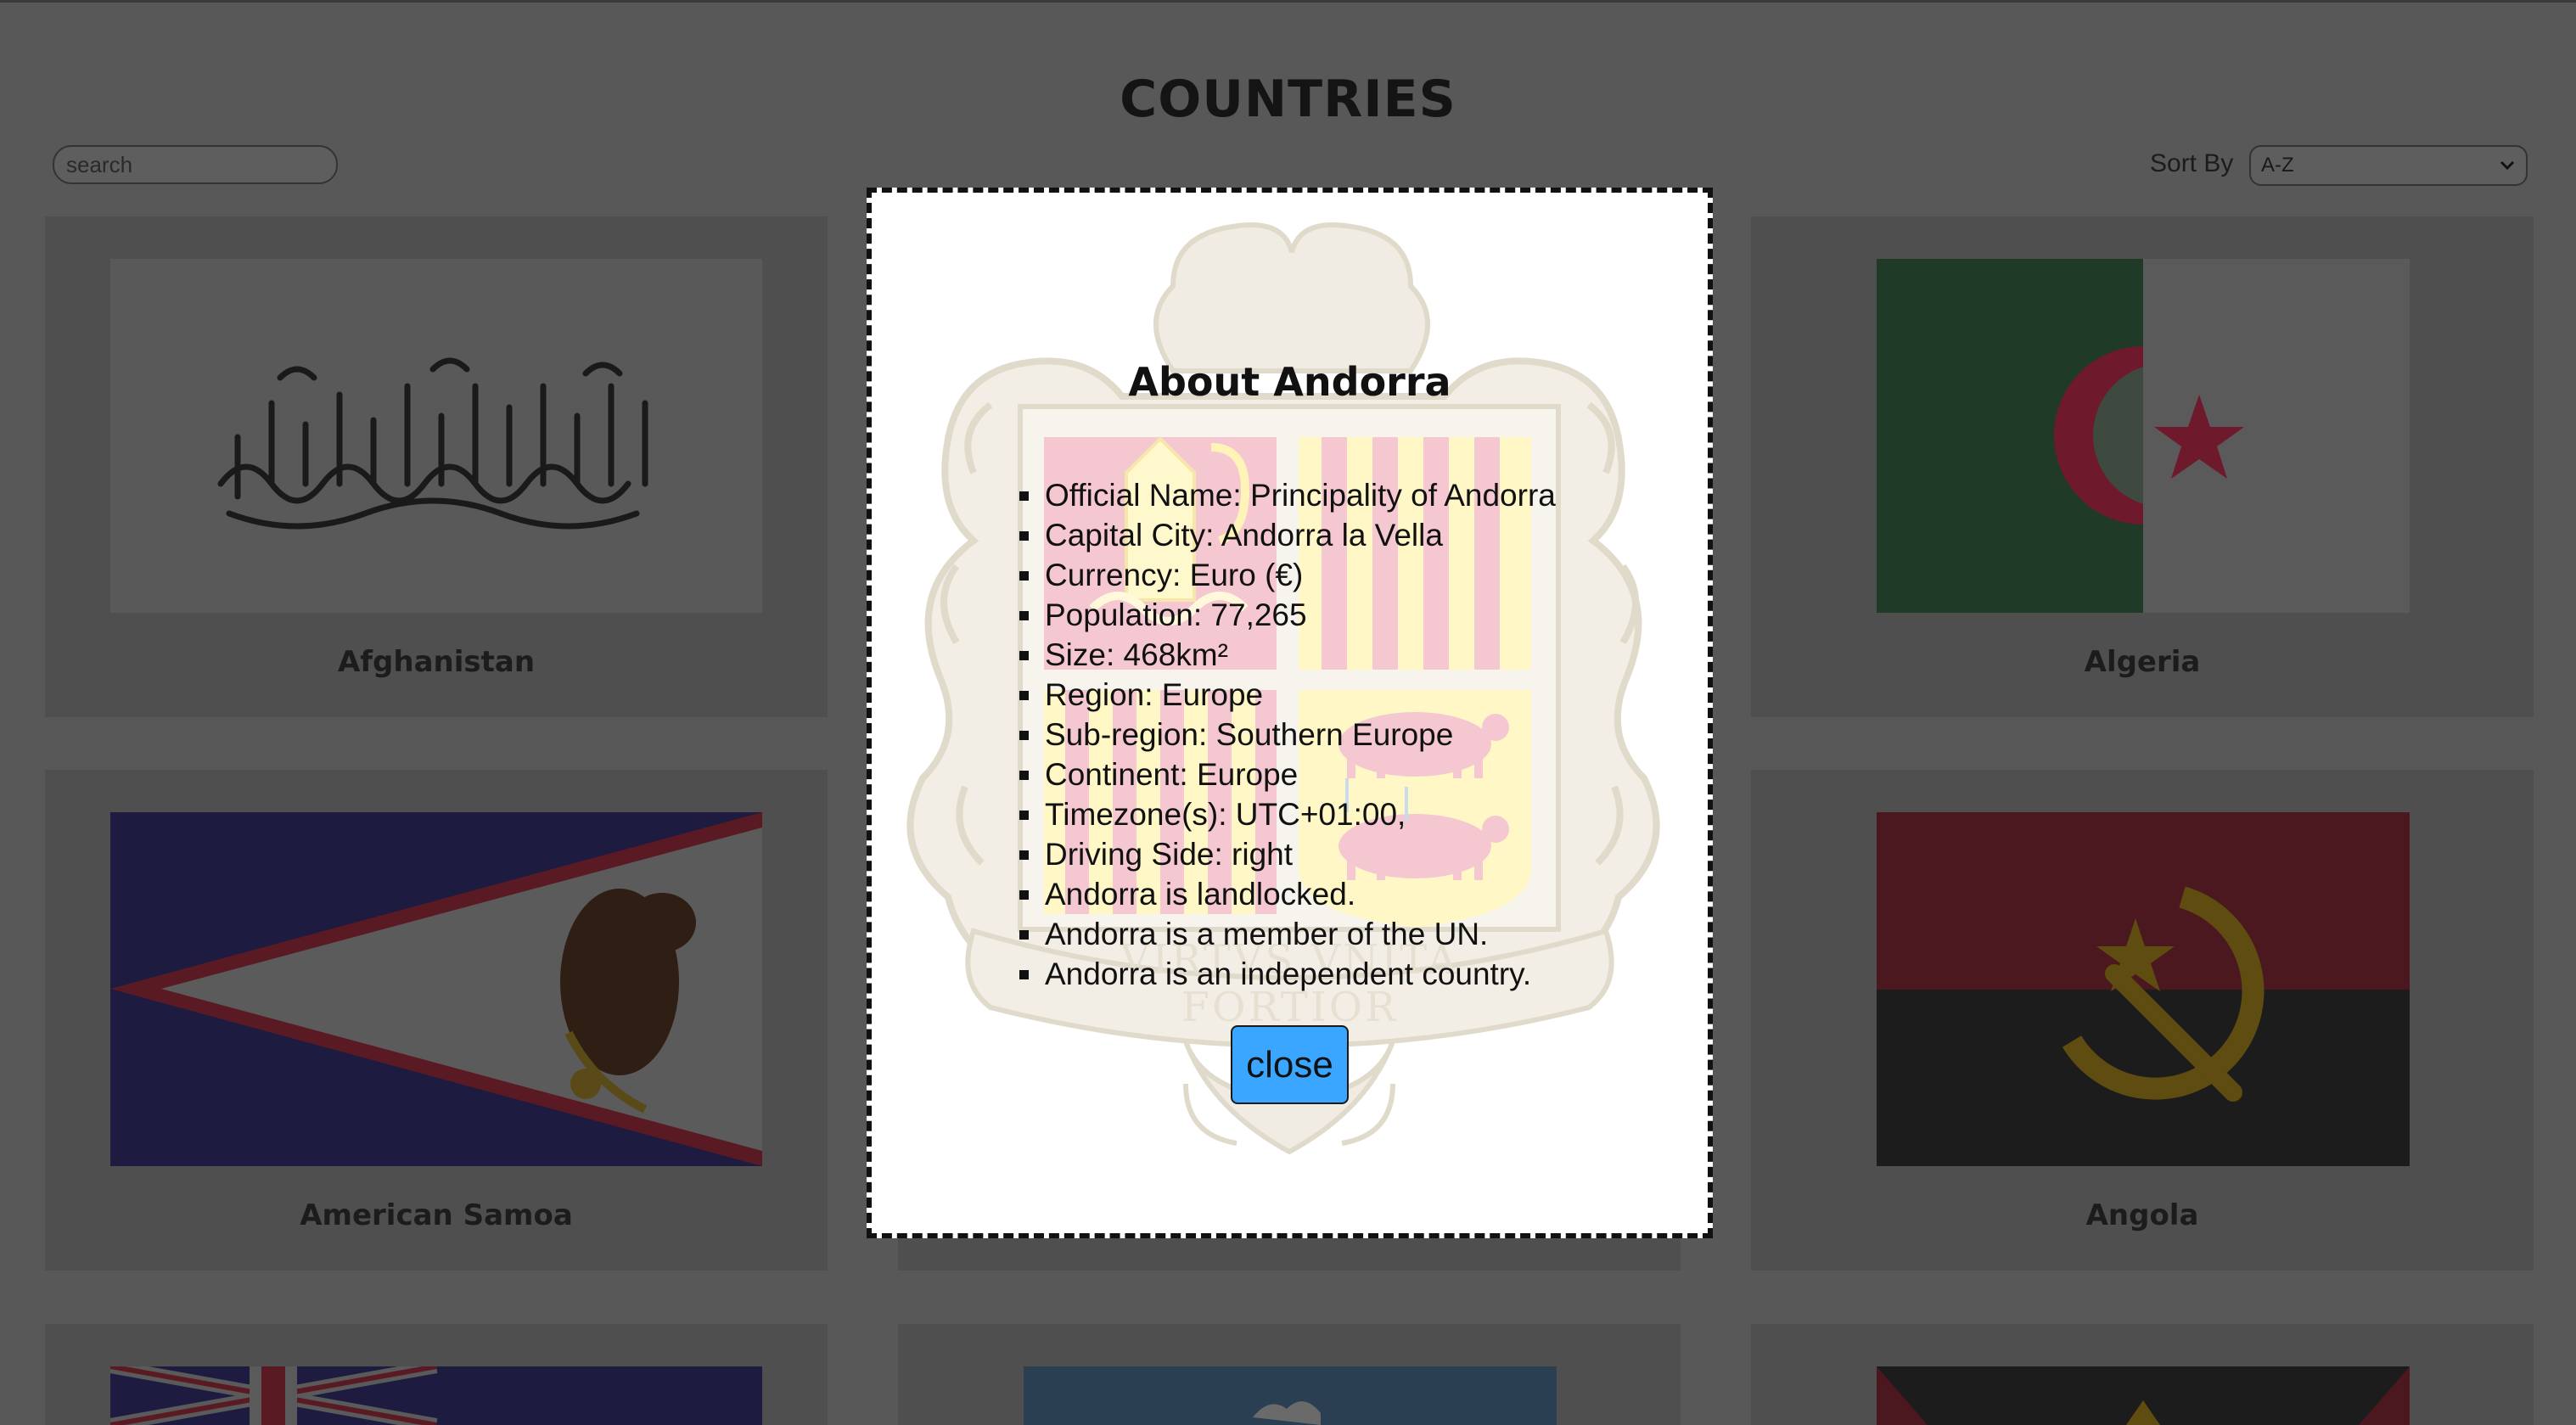  I want to click on close-button: close, so click(1290, 1064).